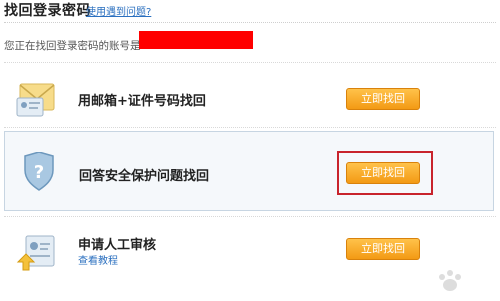 The height and width of the screenshot is (301, 500). I want to click on find-now-button-manual: 立即找回, so click(383, 249).